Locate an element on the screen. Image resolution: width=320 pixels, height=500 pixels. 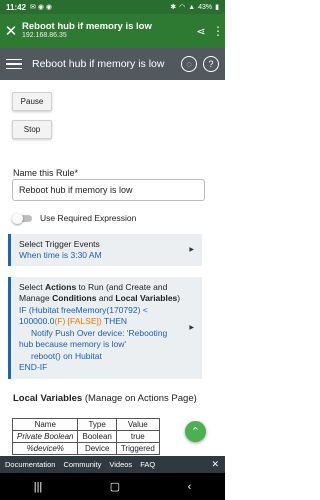
table-cell: Private Boolean is located at coordinates (45, 436).